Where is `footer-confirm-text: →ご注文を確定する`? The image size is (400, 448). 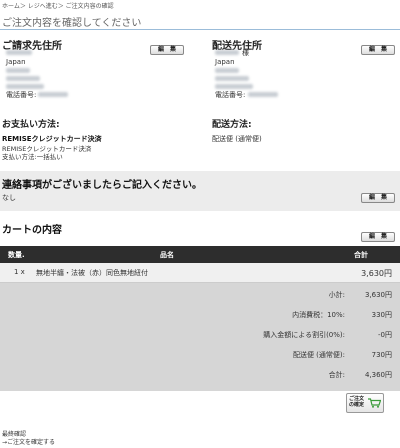 footer-confirm-text: →ご注文を確定する is located at coordinates (29, 442).